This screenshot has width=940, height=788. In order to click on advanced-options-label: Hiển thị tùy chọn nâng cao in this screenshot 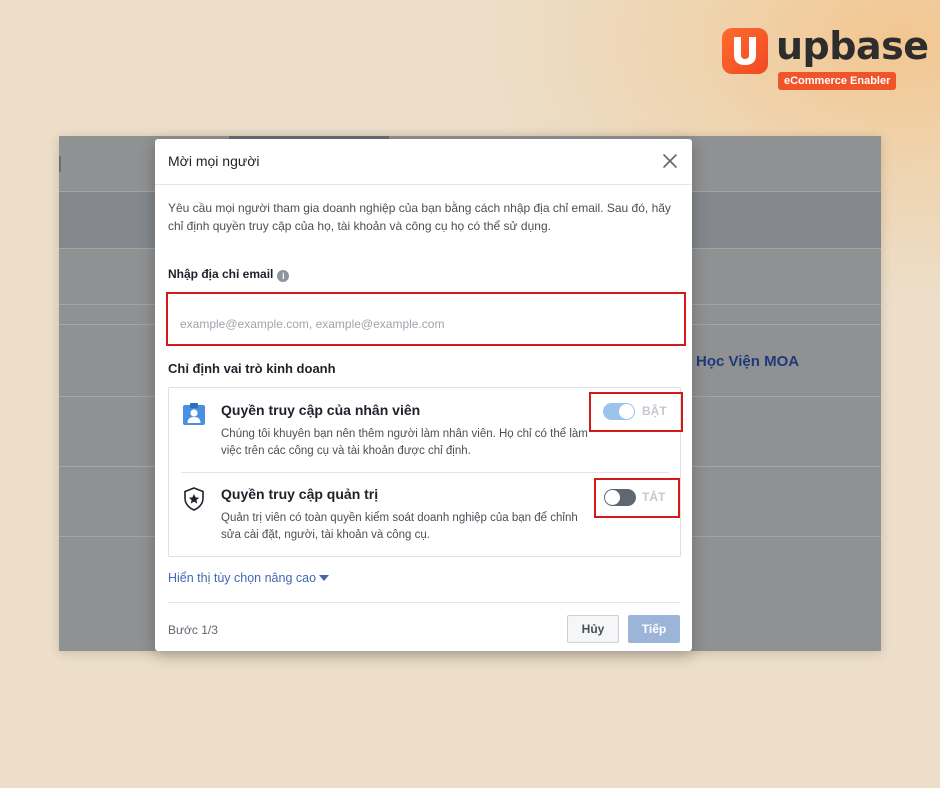, I will do `click(242, 578)`.